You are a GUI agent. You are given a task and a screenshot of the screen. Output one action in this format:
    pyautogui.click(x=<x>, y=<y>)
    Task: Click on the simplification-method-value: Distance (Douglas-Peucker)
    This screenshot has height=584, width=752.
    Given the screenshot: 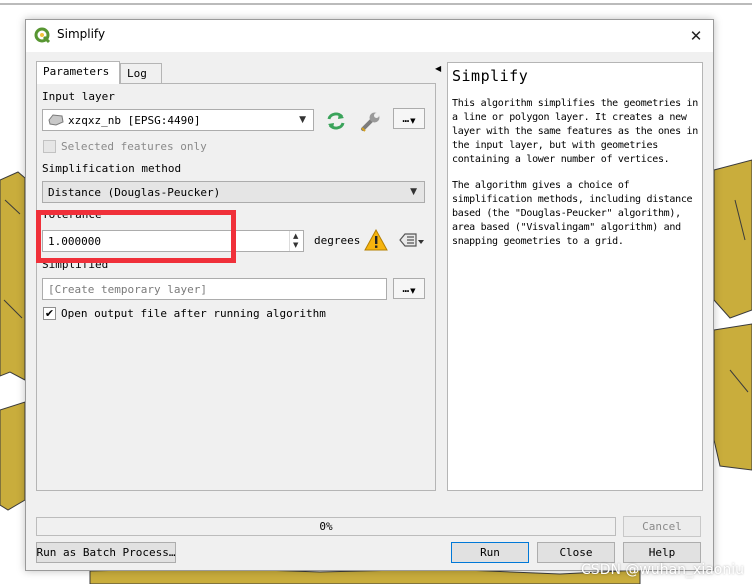 What is the action you would take?
    pyautogui.click(x=134, y=192)
    